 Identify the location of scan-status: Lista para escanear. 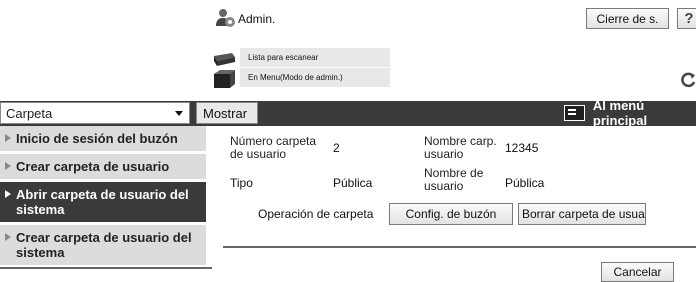
(315, 57).